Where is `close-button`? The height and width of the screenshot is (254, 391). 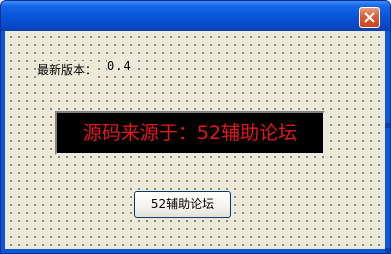 close-button is located at coordinates (369, 17).